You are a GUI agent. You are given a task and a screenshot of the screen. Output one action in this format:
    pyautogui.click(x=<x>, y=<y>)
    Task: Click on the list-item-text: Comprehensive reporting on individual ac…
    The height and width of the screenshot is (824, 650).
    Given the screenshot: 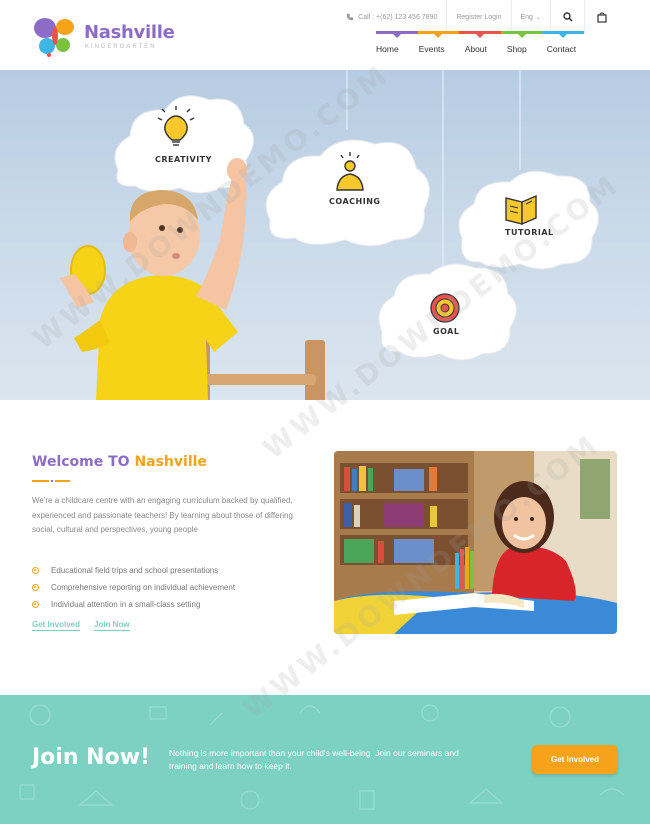 What is the action you would take?
    pyautogui.click(x=143, y=587)
    